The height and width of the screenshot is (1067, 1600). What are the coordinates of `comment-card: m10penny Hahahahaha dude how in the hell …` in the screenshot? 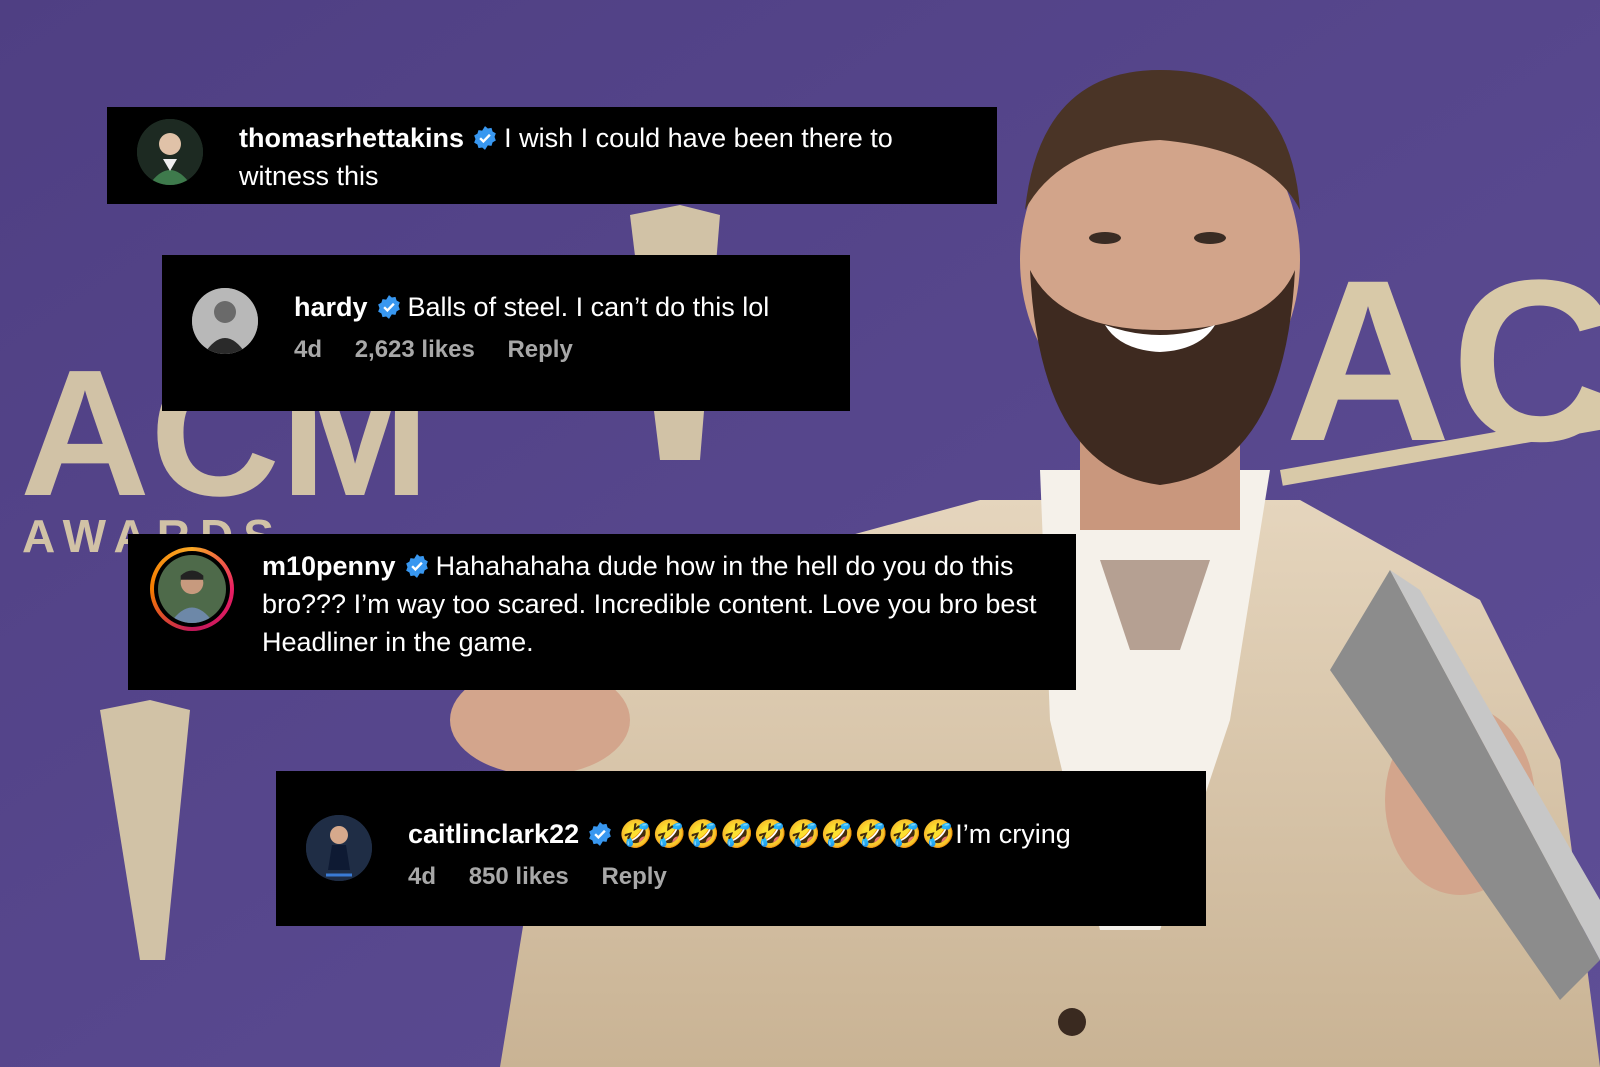 It's located at (602, 612).